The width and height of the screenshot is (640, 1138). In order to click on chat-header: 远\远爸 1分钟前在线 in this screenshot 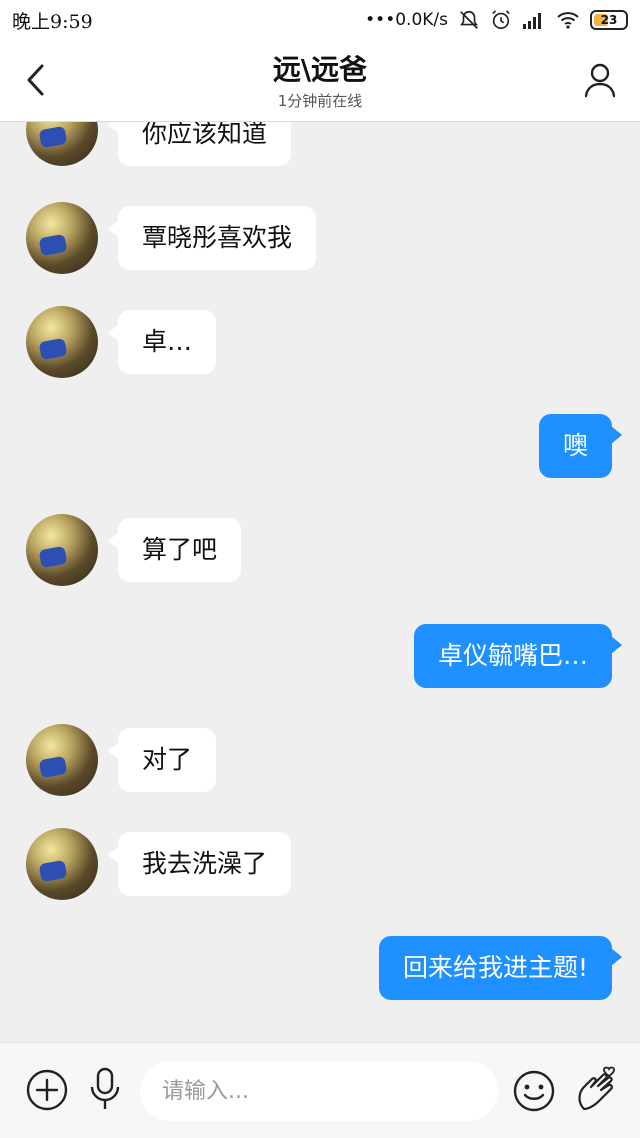, I will do `click(320, 81)`.